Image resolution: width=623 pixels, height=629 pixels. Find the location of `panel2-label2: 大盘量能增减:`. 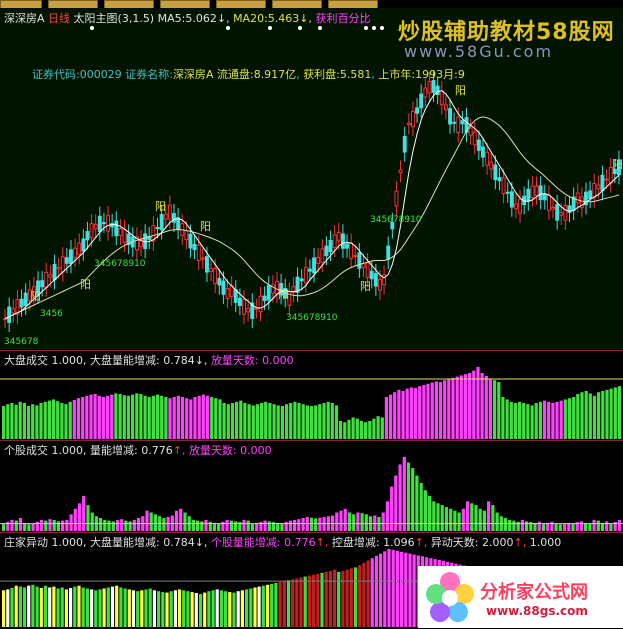

panel2-label2: 大盘量能增减: is located at coordinates (125, 360).